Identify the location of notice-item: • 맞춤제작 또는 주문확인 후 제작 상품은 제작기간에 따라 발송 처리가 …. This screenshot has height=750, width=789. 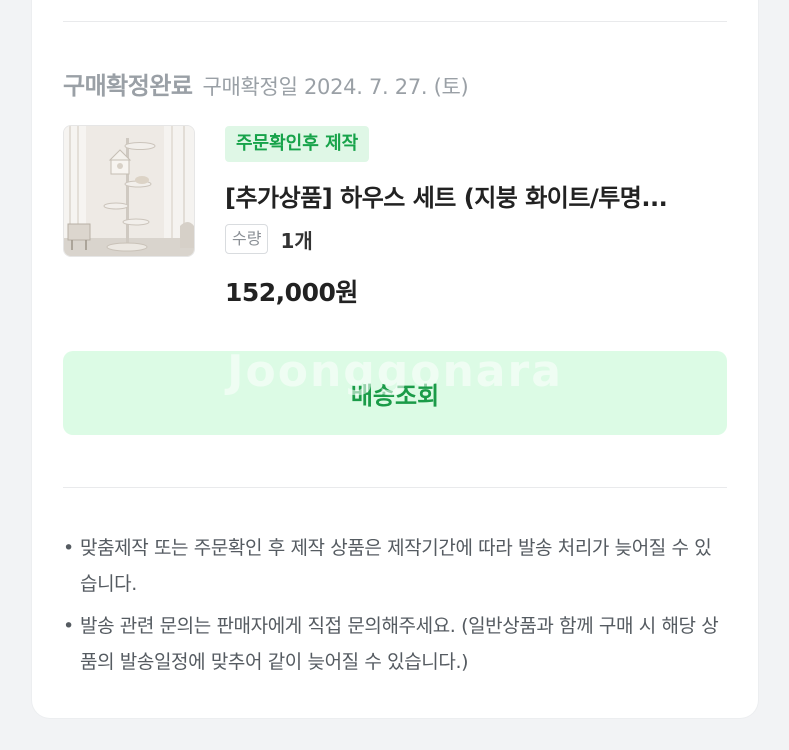
(395, 566).